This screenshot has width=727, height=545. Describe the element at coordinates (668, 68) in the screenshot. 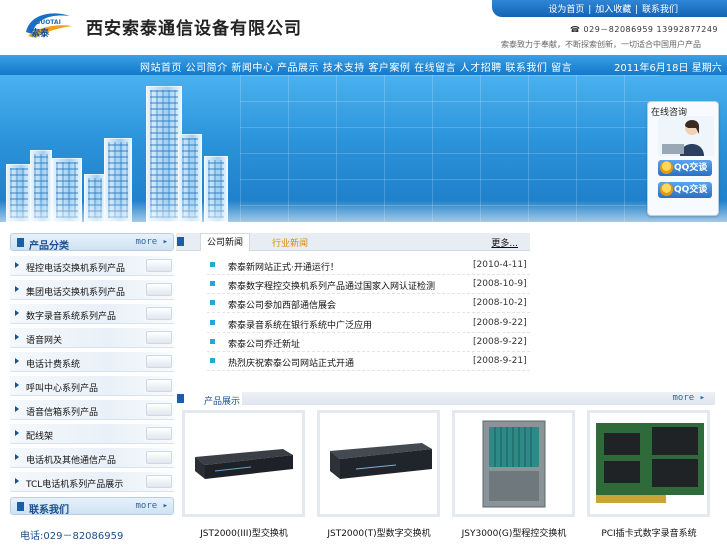

I see `nav-date: 2011年6月18日 星期六` at that location.